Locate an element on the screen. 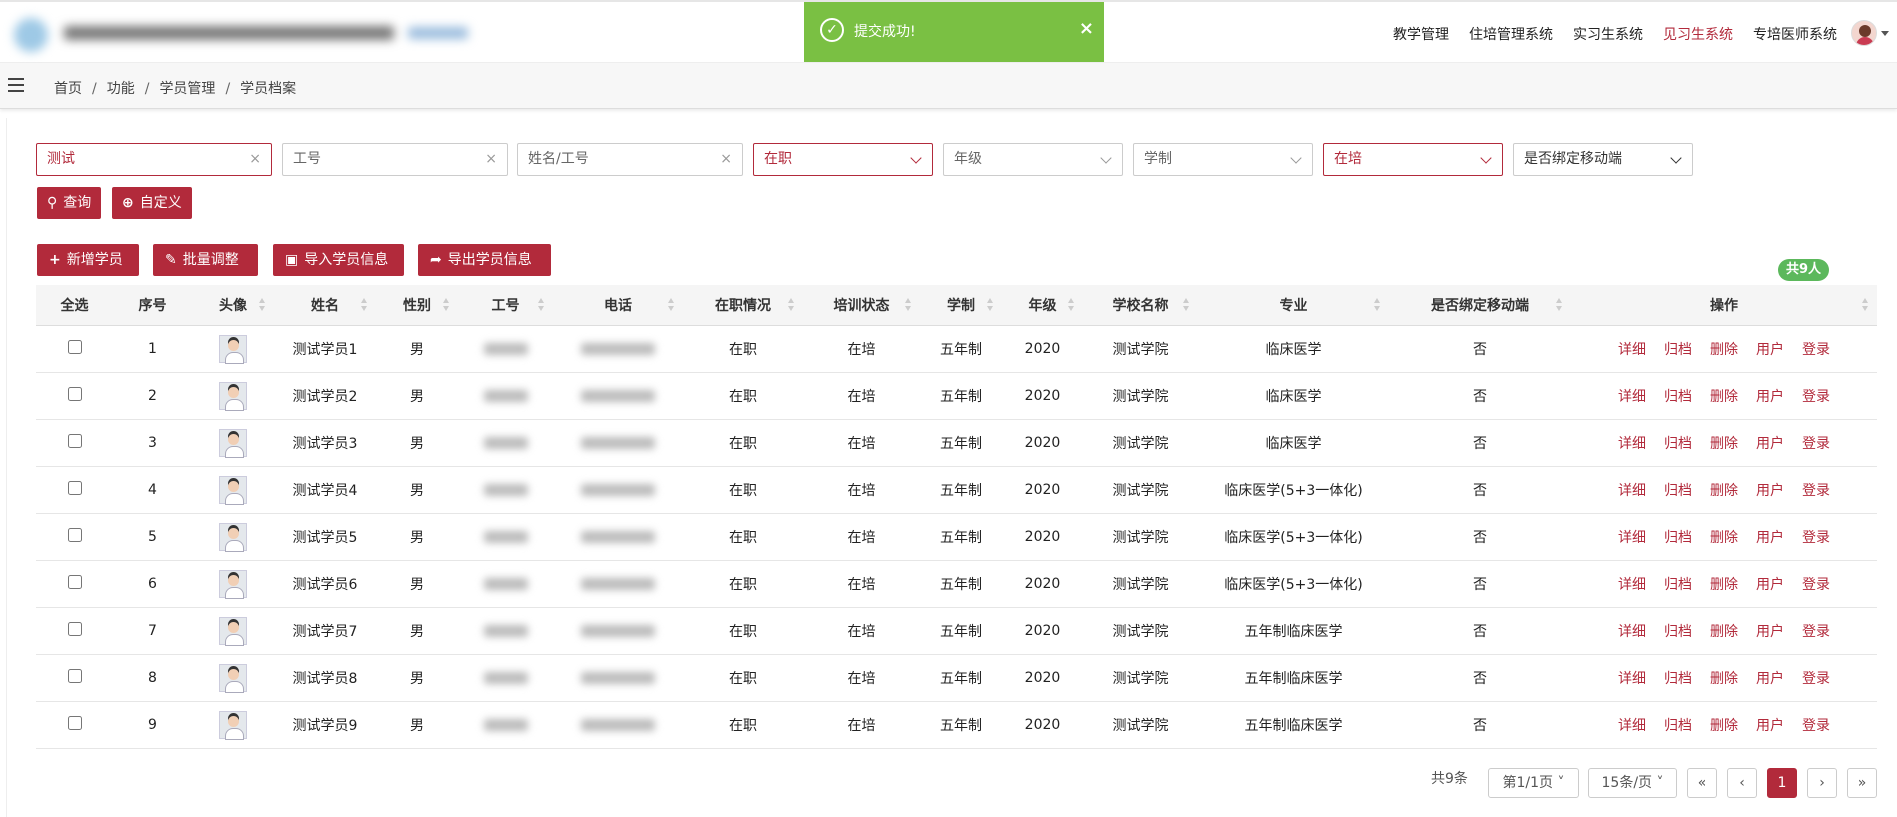 The image size is (1897, 817). mobile-bound-select: 是否绑定移动端 is located at coordinates (1603, 159).